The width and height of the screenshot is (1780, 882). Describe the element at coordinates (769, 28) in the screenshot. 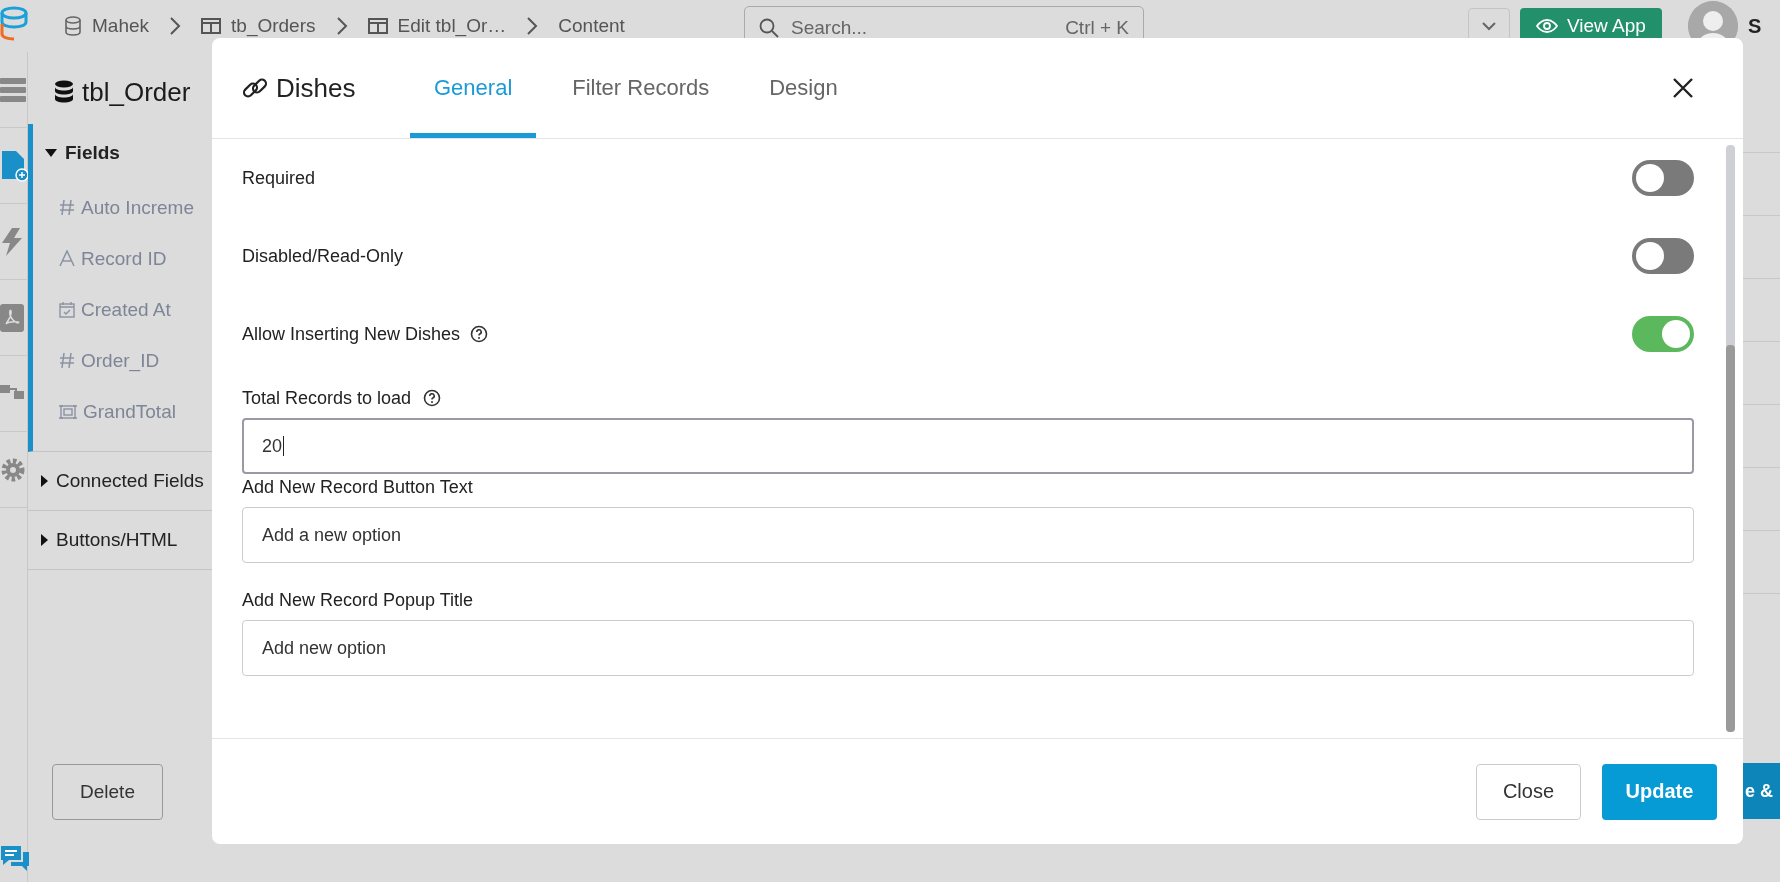

I see `search-icon` at that location.